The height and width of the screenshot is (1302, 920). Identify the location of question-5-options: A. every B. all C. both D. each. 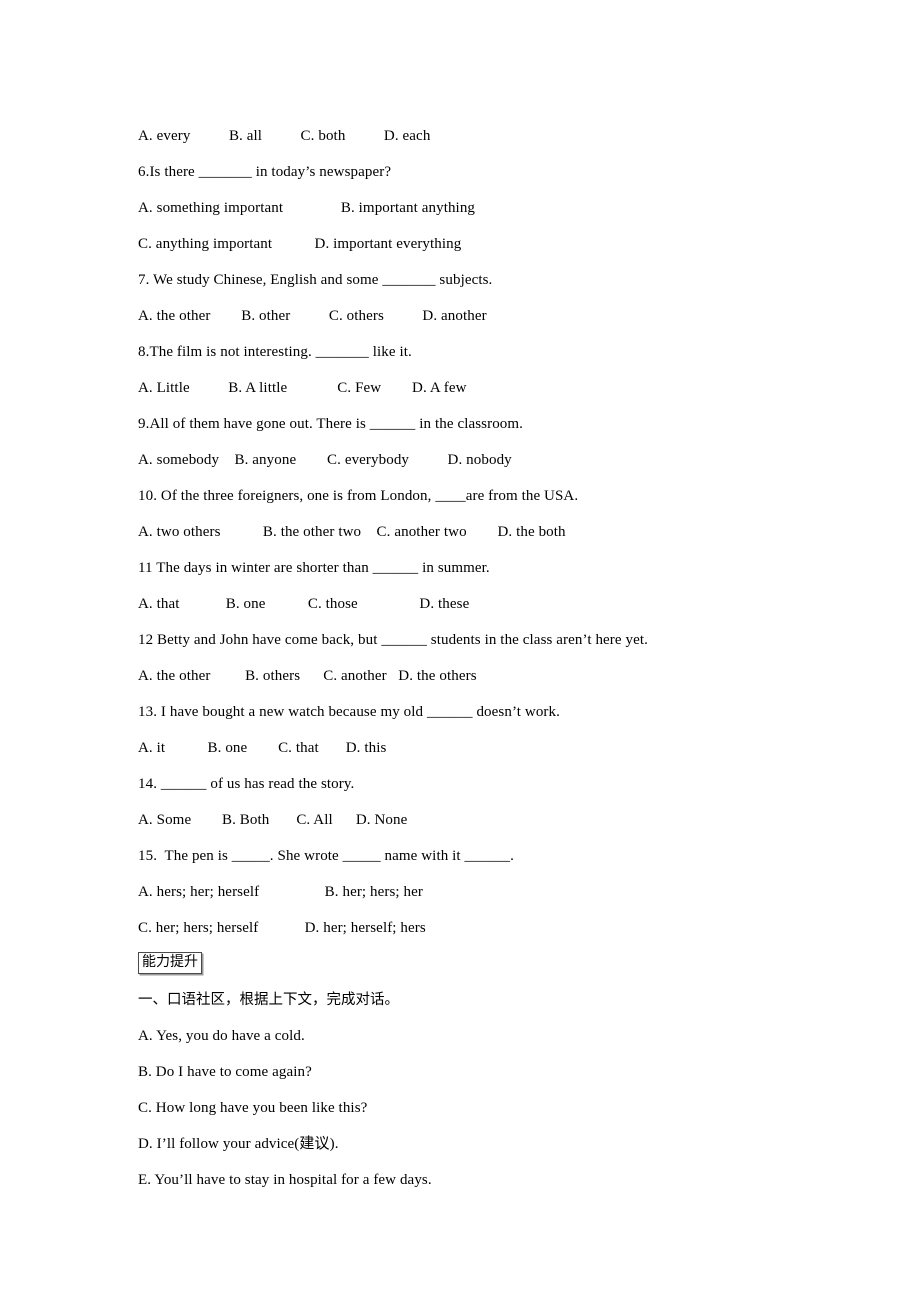
(284, 136).